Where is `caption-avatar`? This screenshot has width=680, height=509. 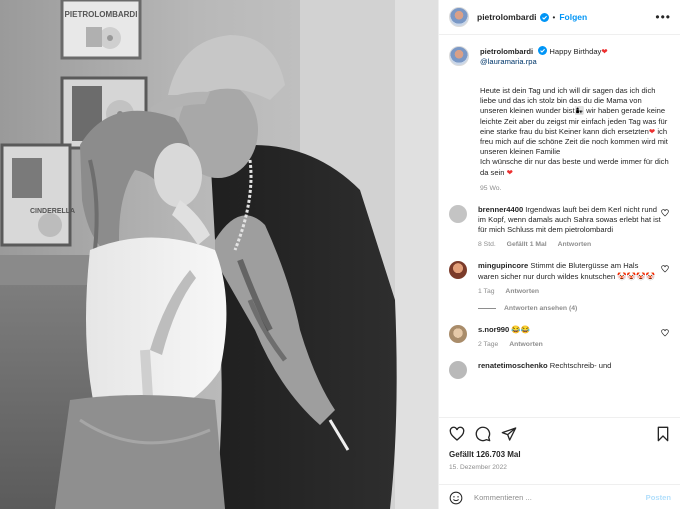 caption-avatar is located at coordinates (459, 56).